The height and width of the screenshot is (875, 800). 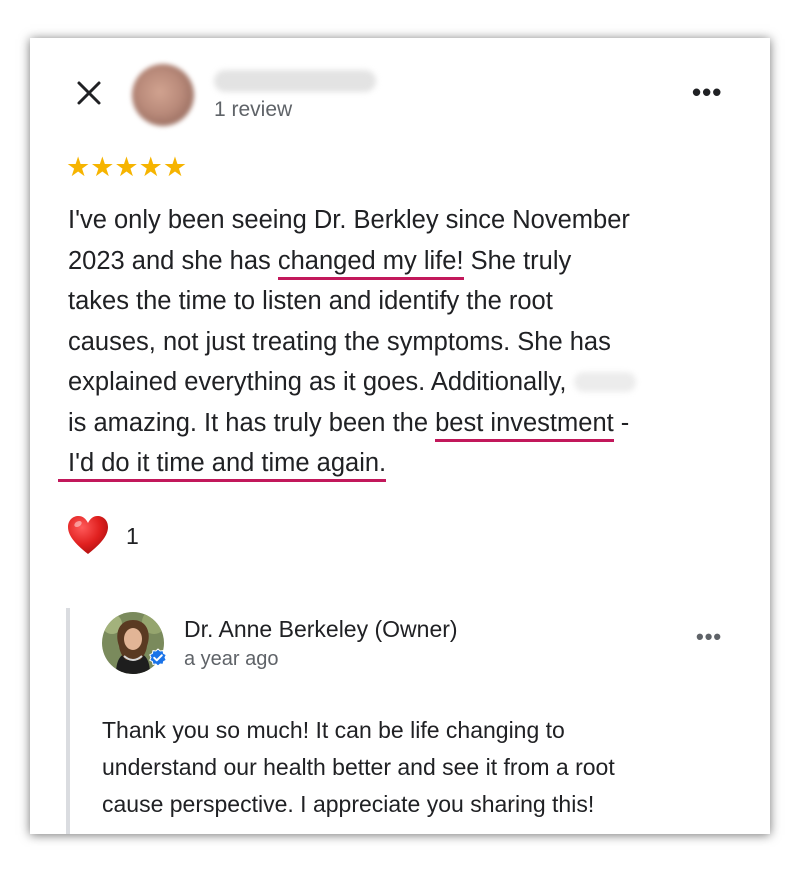 I want to click on reviewer-name-redacted, so click(x=295, y=81).